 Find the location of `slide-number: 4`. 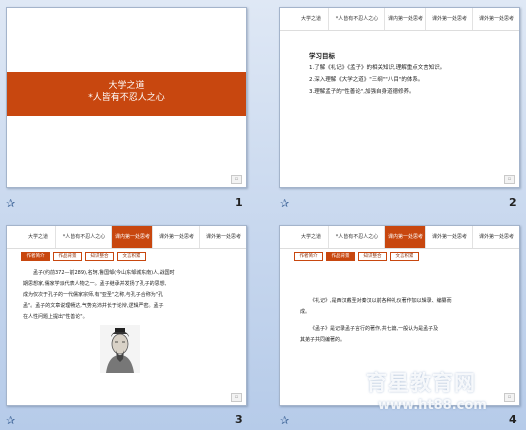

slide-number: 4 is located at coordinates (513, 419).